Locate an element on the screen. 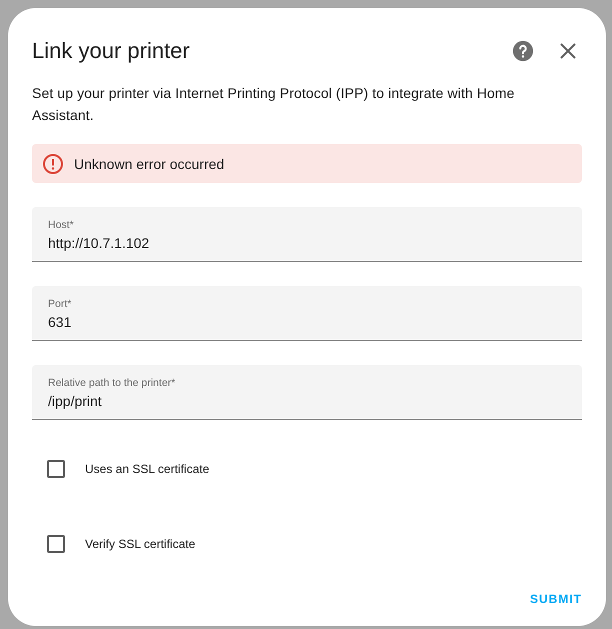  field-label: Port* is located at coordinates (60, 304).